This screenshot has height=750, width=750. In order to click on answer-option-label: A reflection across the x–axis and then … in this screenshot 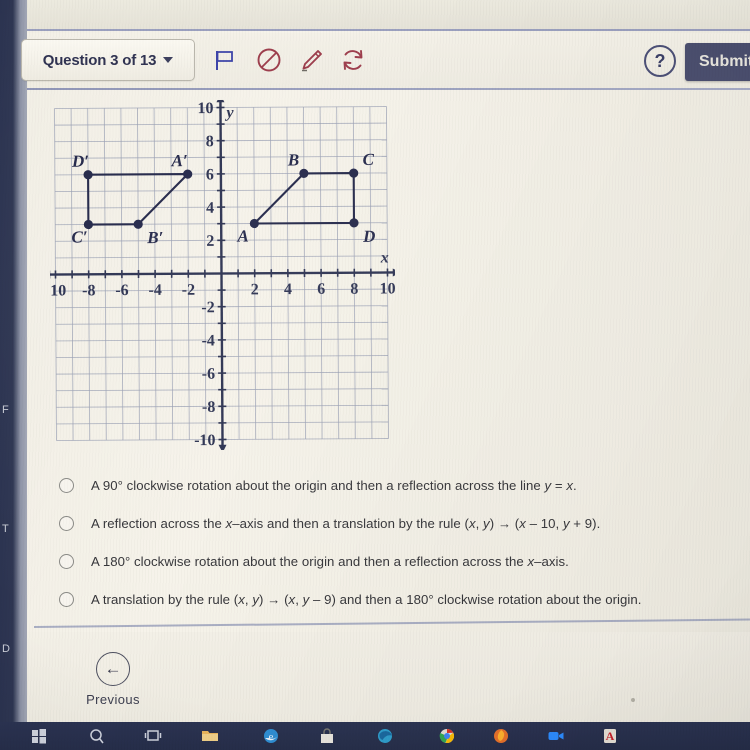, I will do `click(346, 523)`.